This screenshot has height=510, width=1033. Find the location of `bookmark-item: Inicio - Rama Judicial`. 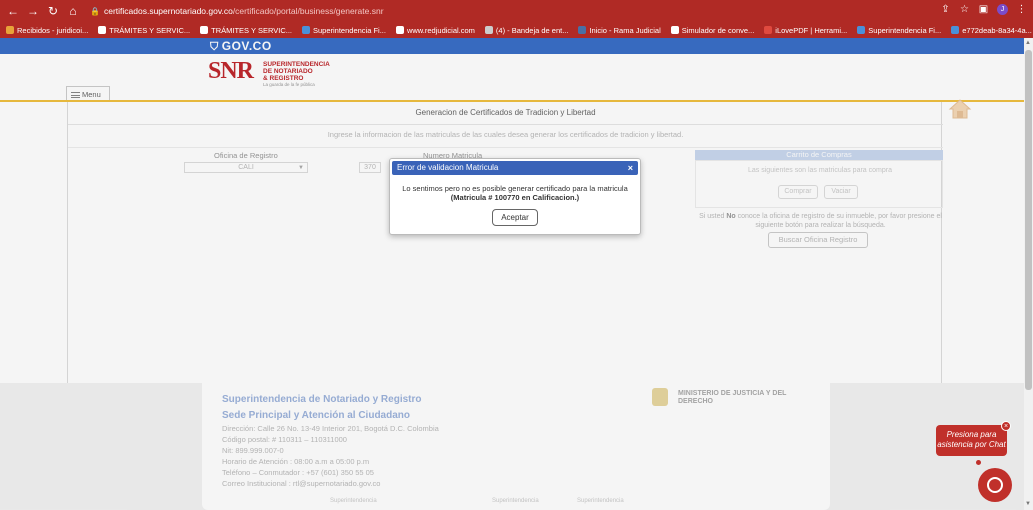

bookmark-item: Inicio - Rama Judicial is located at coordinates (619, 30).